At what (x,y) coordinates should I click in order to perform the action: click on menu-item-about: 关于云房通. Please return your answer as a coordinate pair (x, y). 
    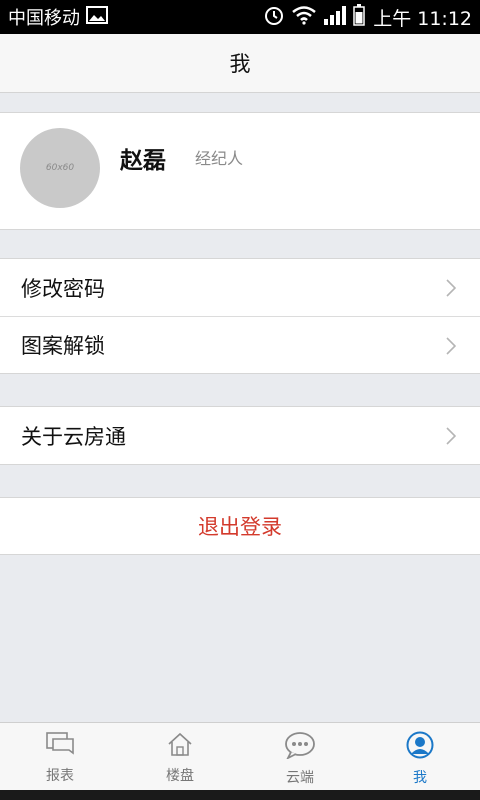
    Looking at the image, I should click on (240, 435).